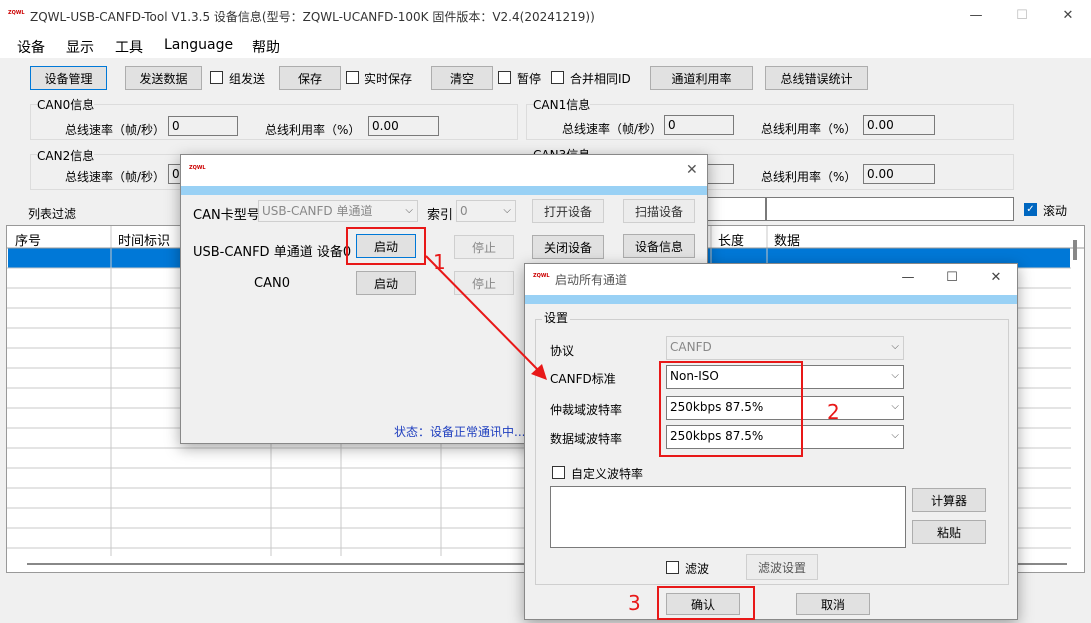 The width and height of the screenshot is (1091, 623). I want to click on annotation-arrow, so click(486, 317).